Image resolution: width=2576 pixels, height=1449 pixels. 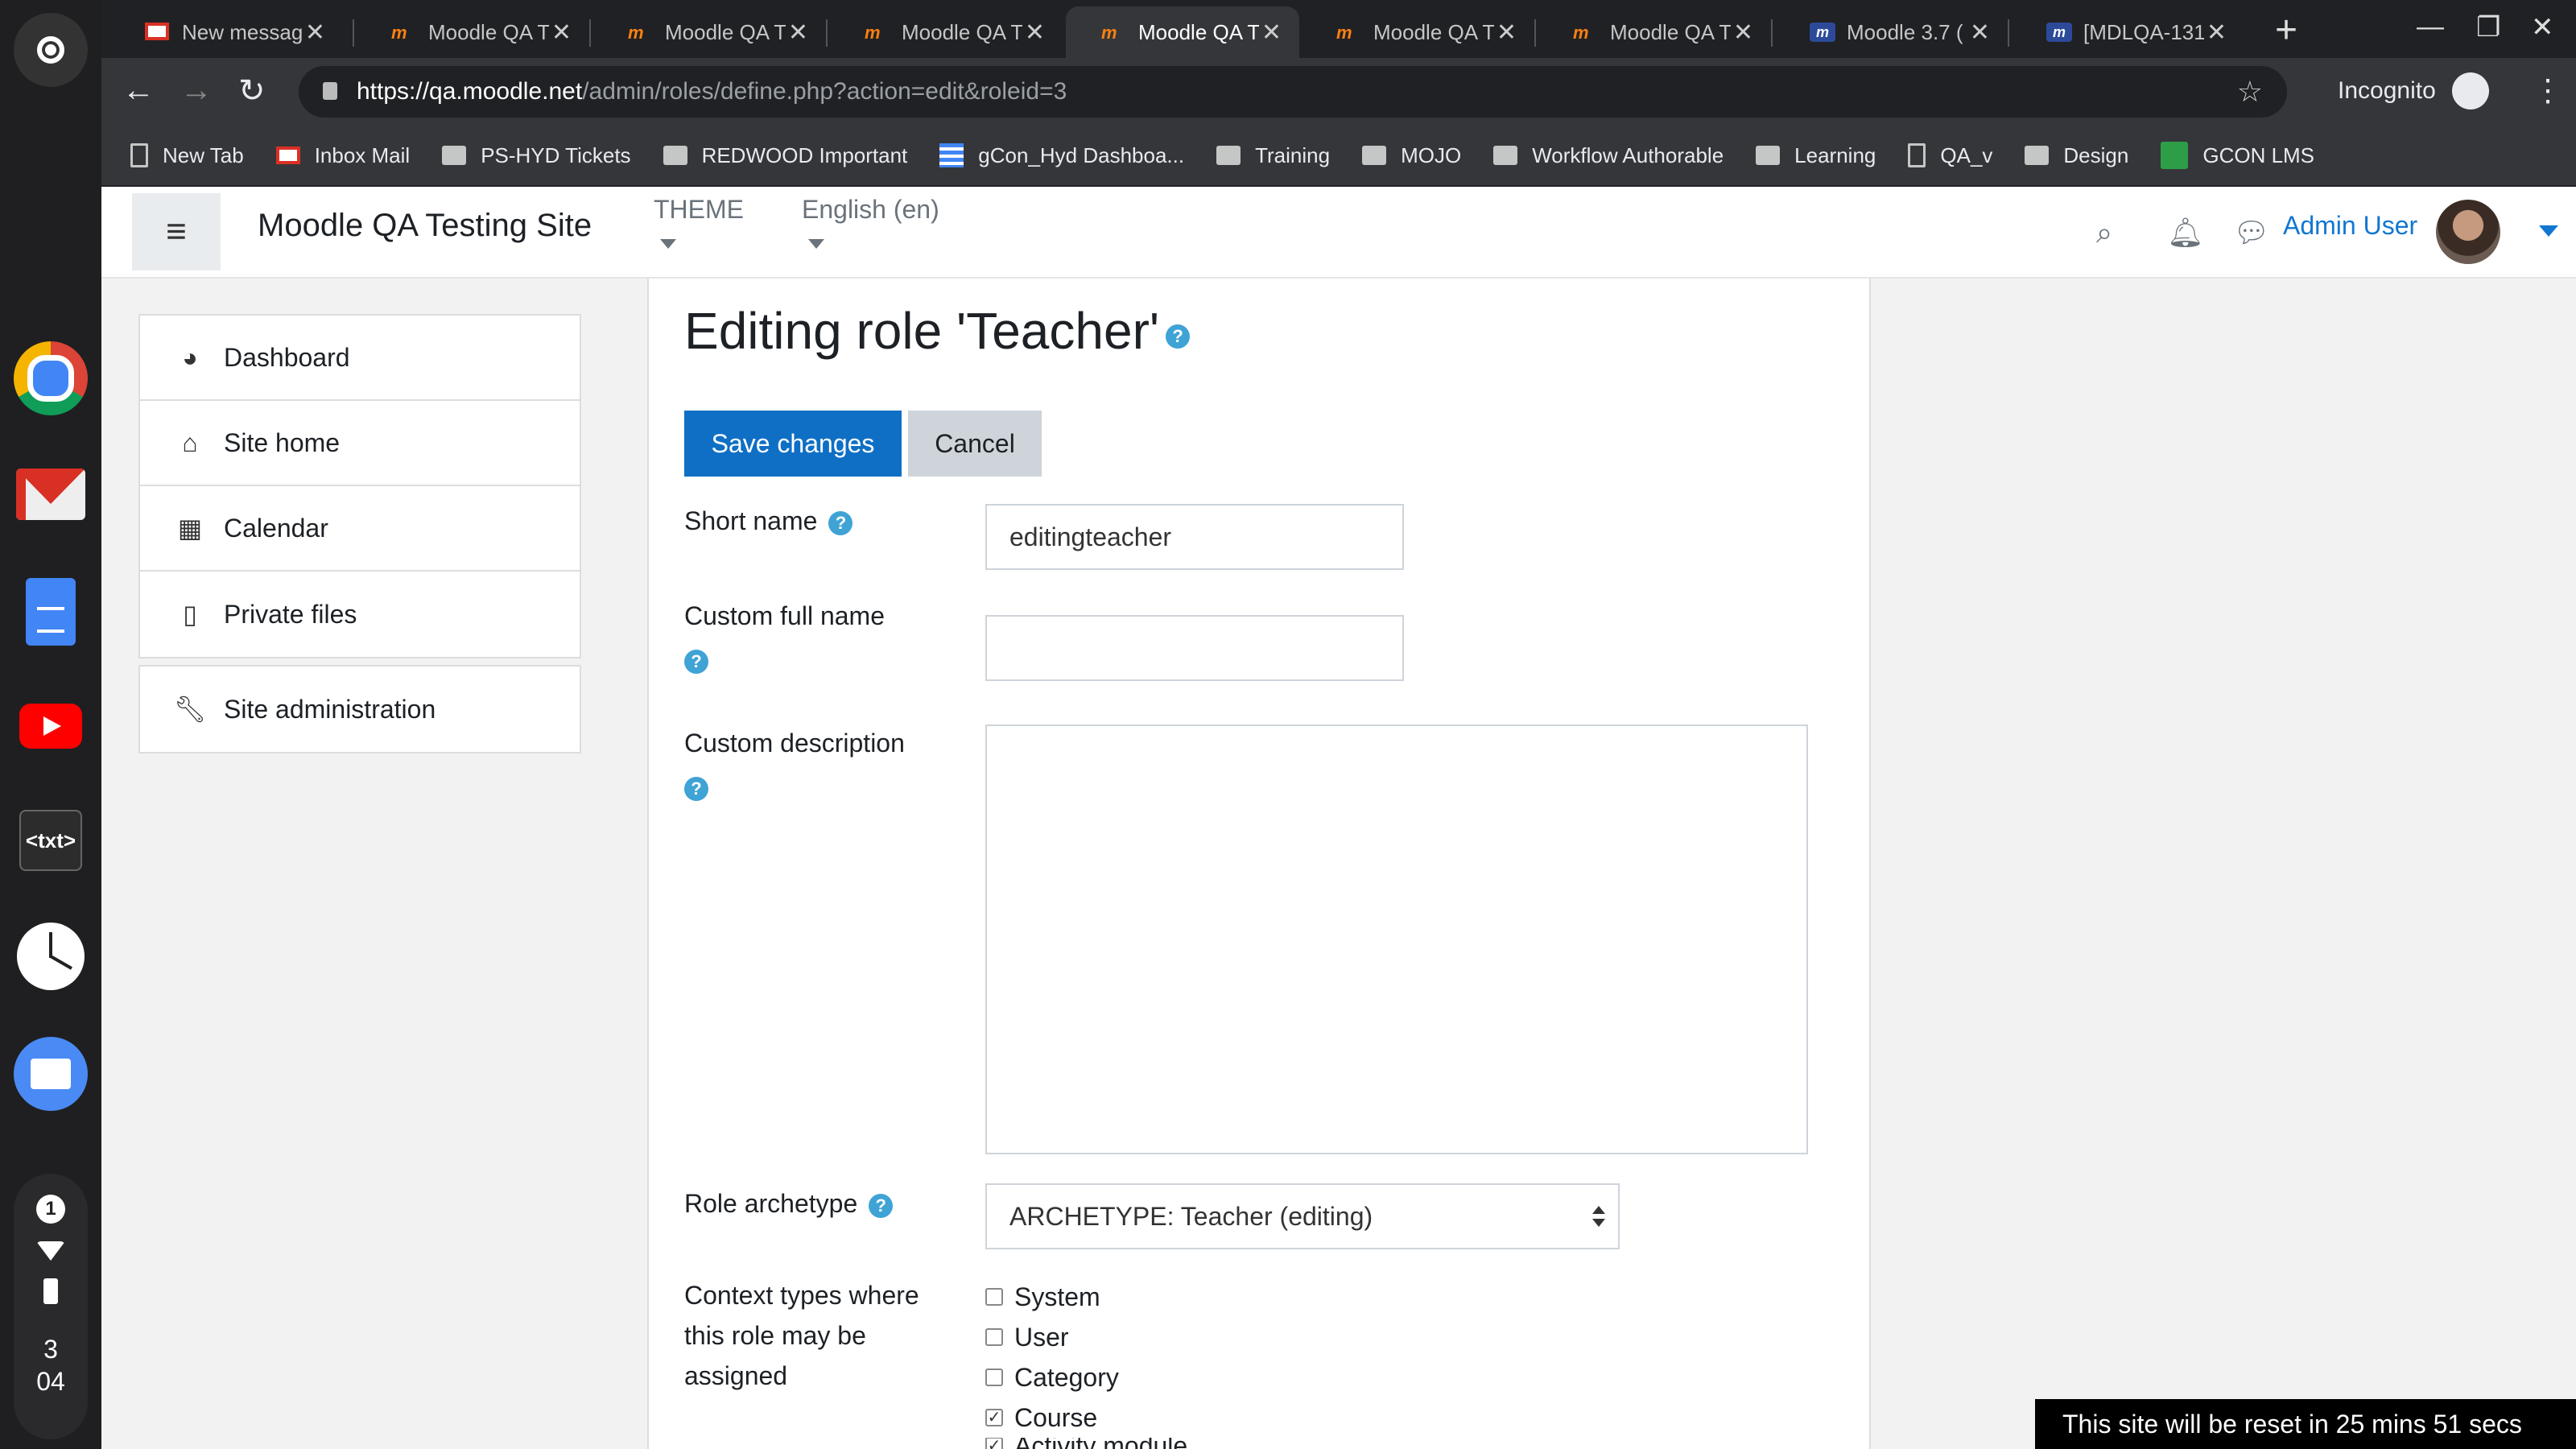 I want to click on back-icon: ←, so click(x=138, y=90).